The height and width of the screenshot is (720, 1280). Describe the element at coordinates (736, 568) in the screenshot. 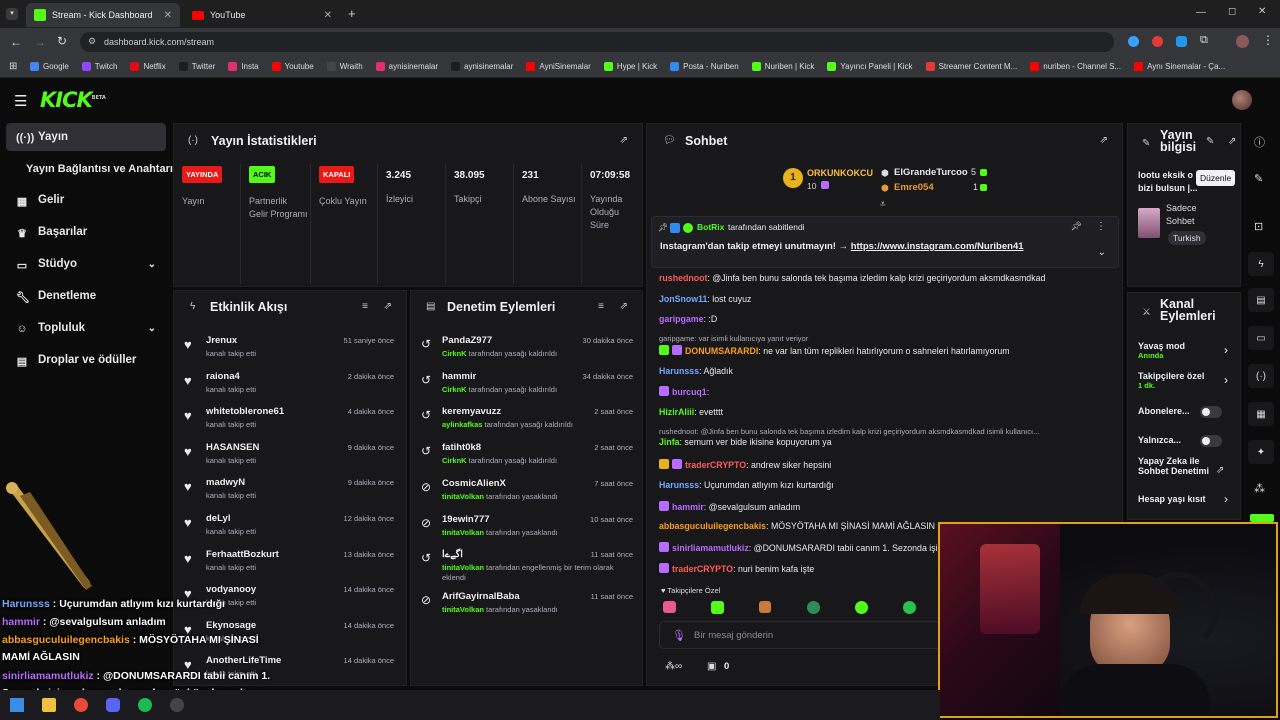

I see `chat-message: traderCRYPTO: nuri benim kafa işte` at that location.